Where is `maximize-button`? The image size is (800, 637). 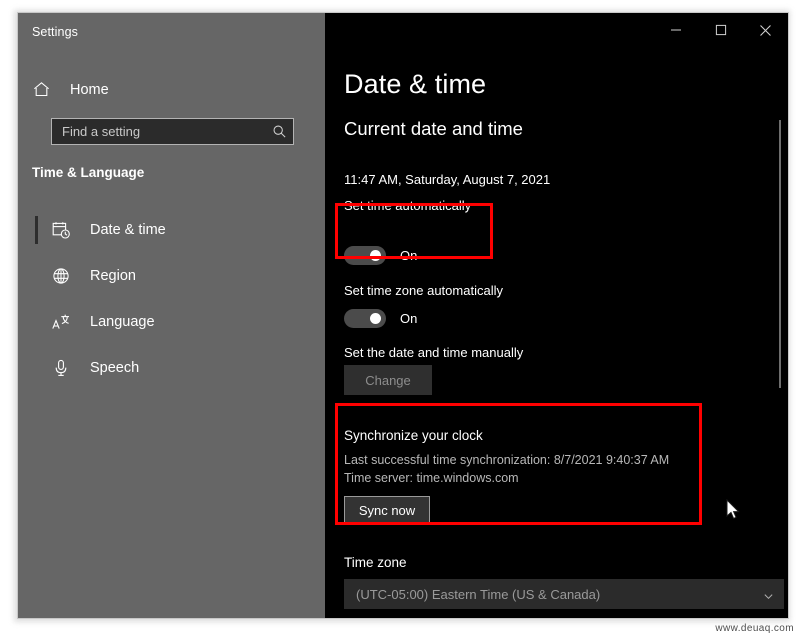 maximize-button is located at coordinates (720, 30).